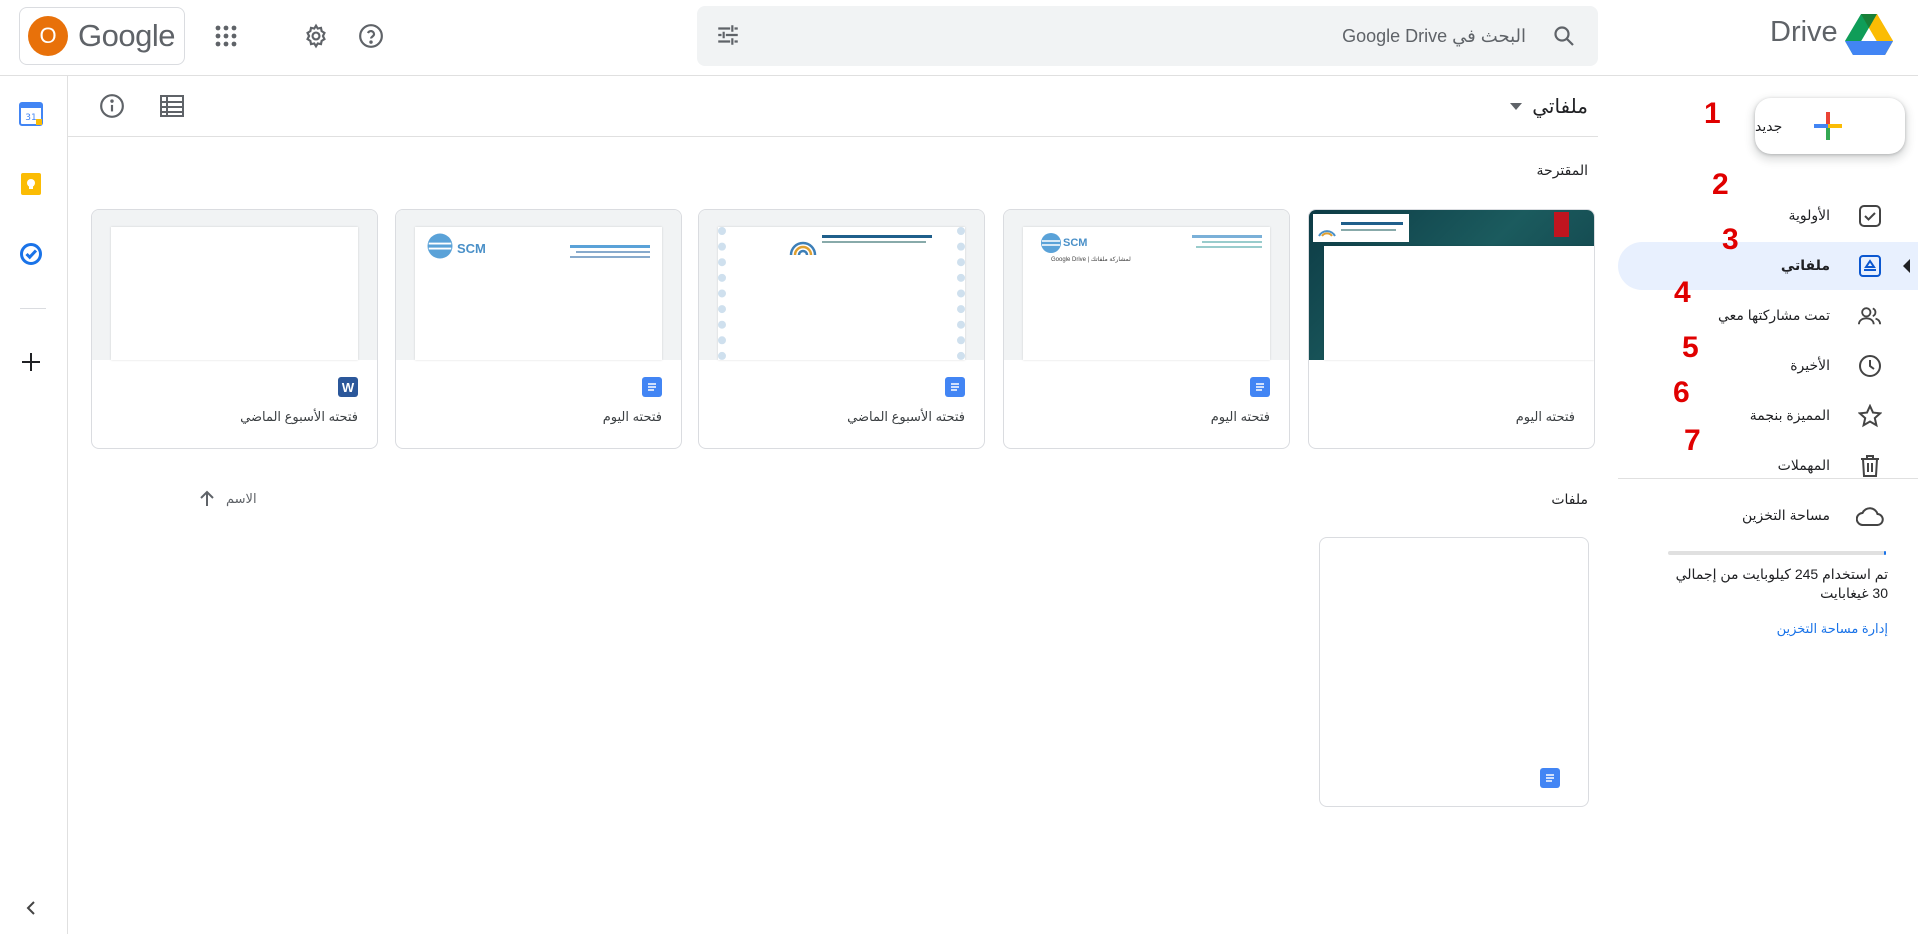 The width and height of the screenshot is (1918, 934). What do you see at coordinates (1789, 415) in the screenshot?
I see `nav-label: المميزة بنجمة` at bounding box center [1789, 415].